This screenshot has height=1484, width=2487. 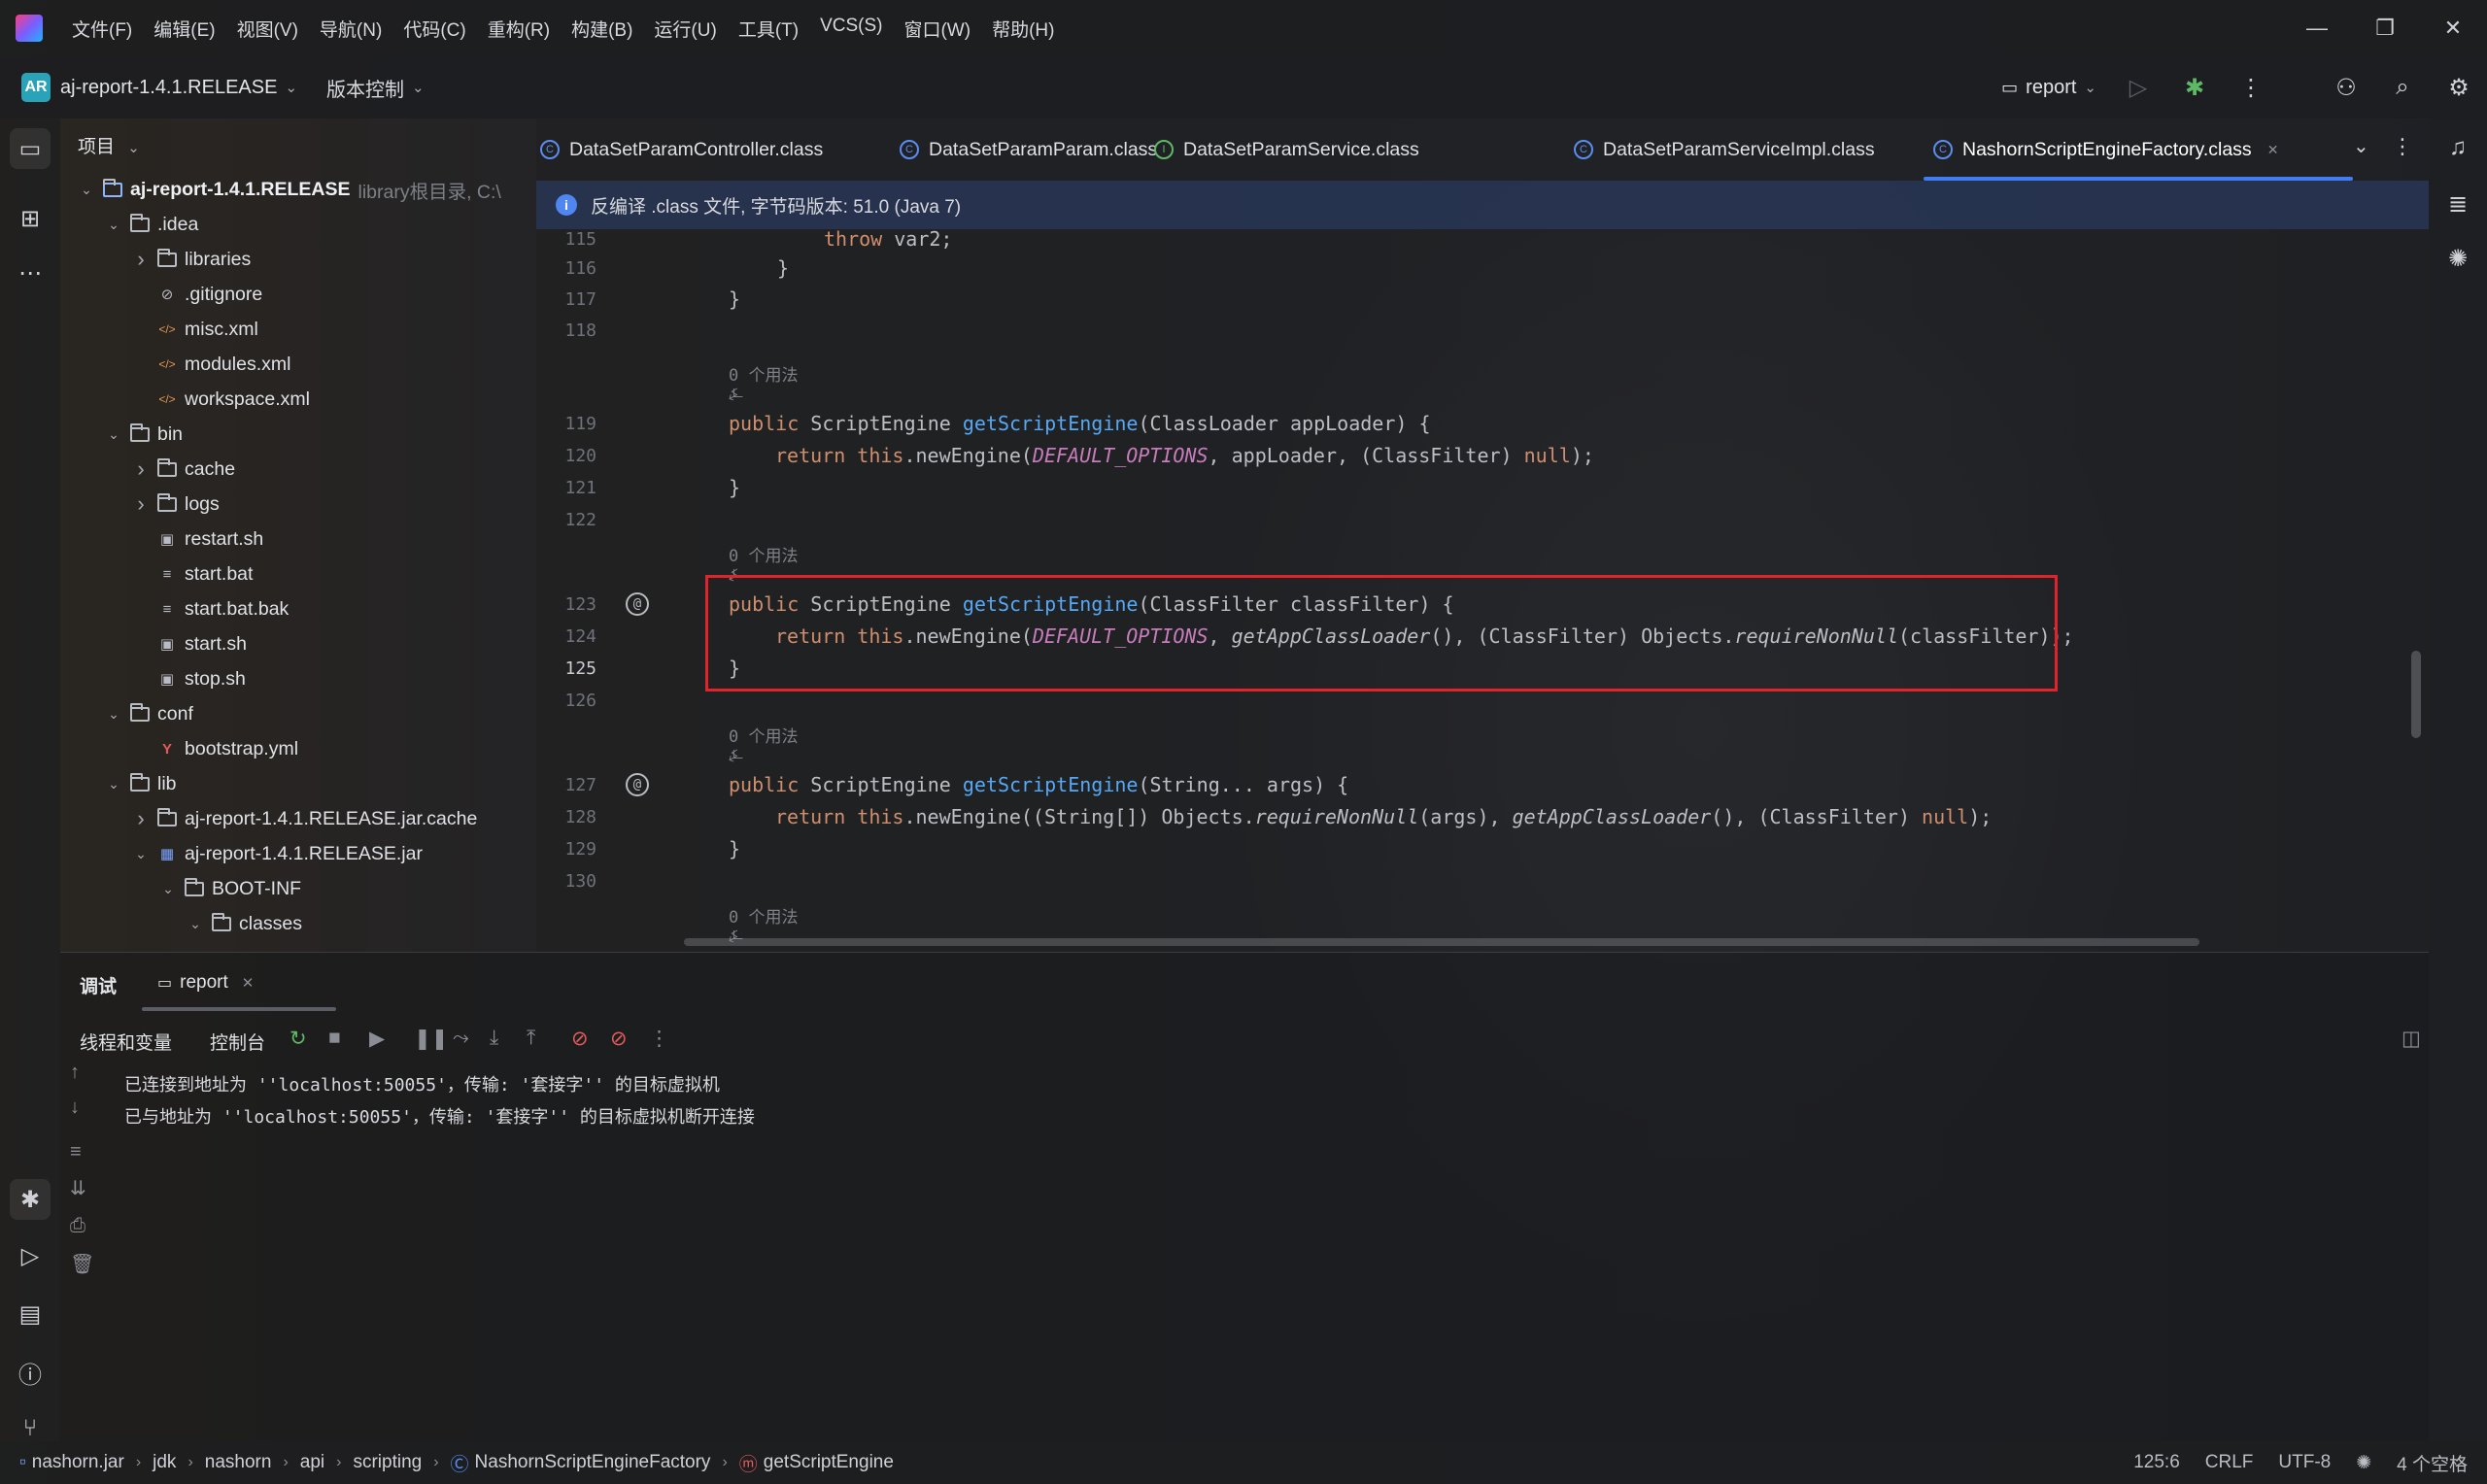 I want to click on line-separator: CRLF, so click(x=2229, y=1462).